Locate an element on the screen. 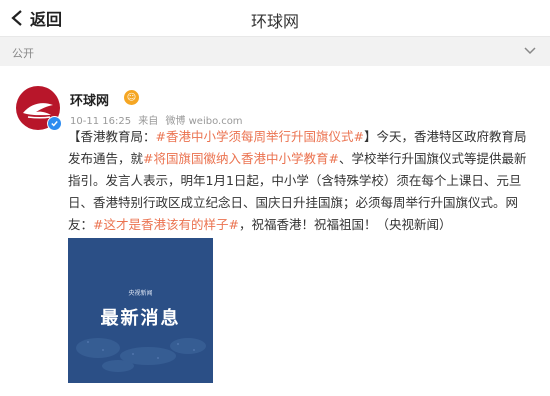  verified-badge-icon is located at coordinates (54, 123).